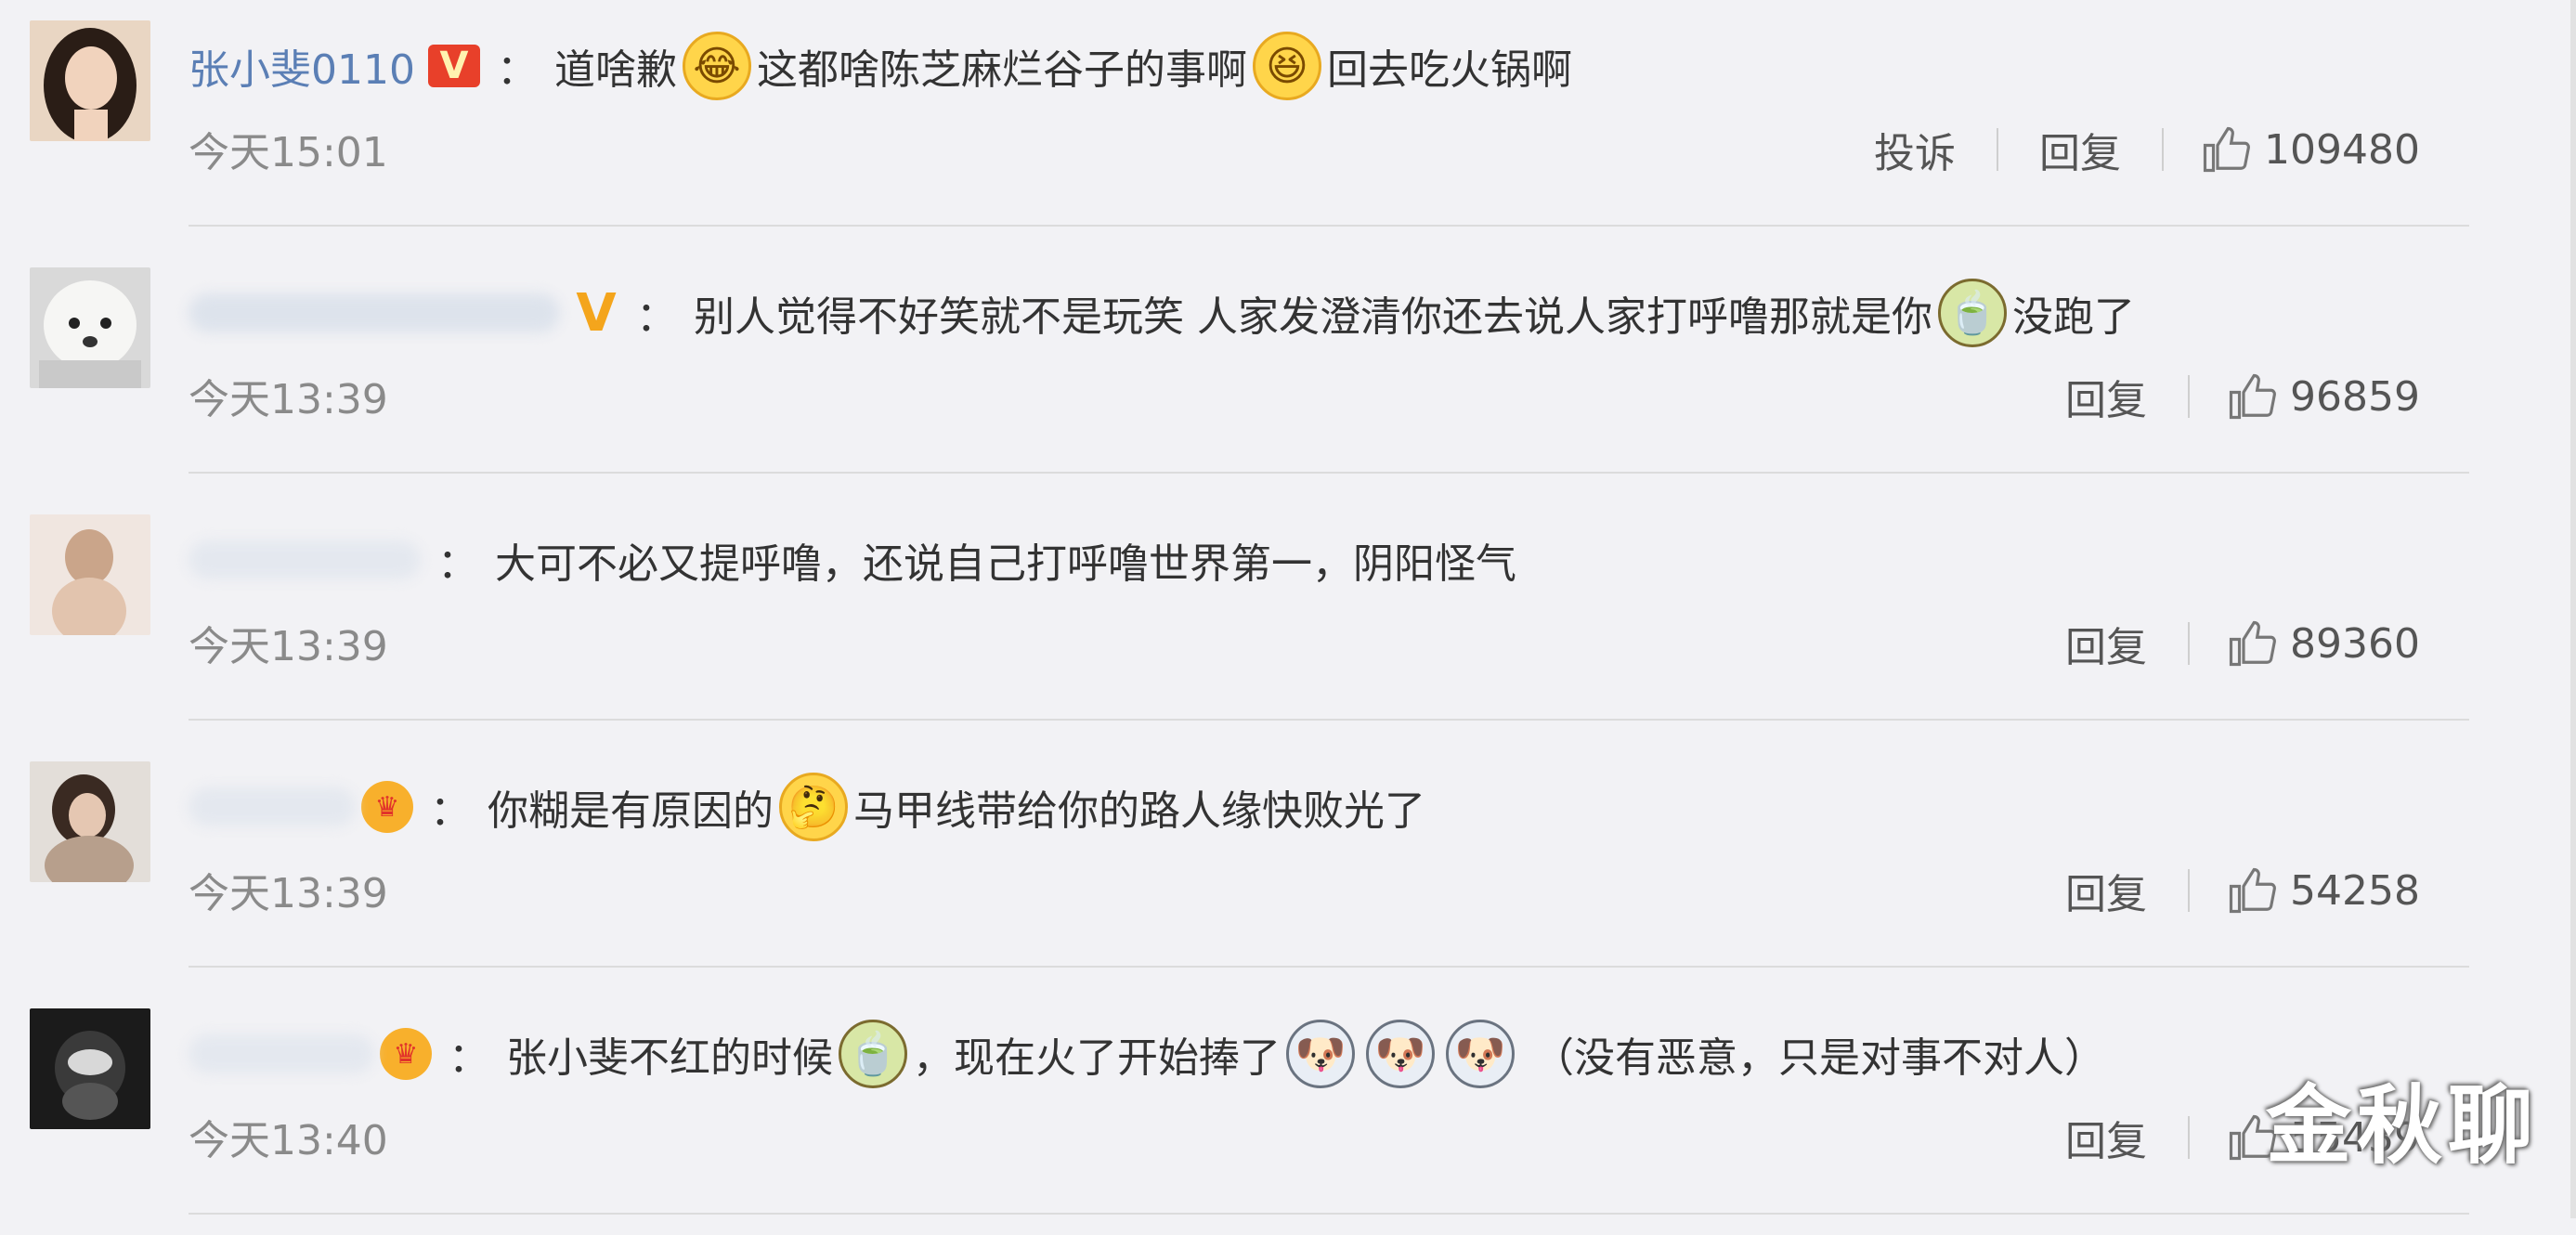 The image size is (2576, 1235). I want to click on comment-text: ，现在火了开始捧了, so click(1097, 1058).